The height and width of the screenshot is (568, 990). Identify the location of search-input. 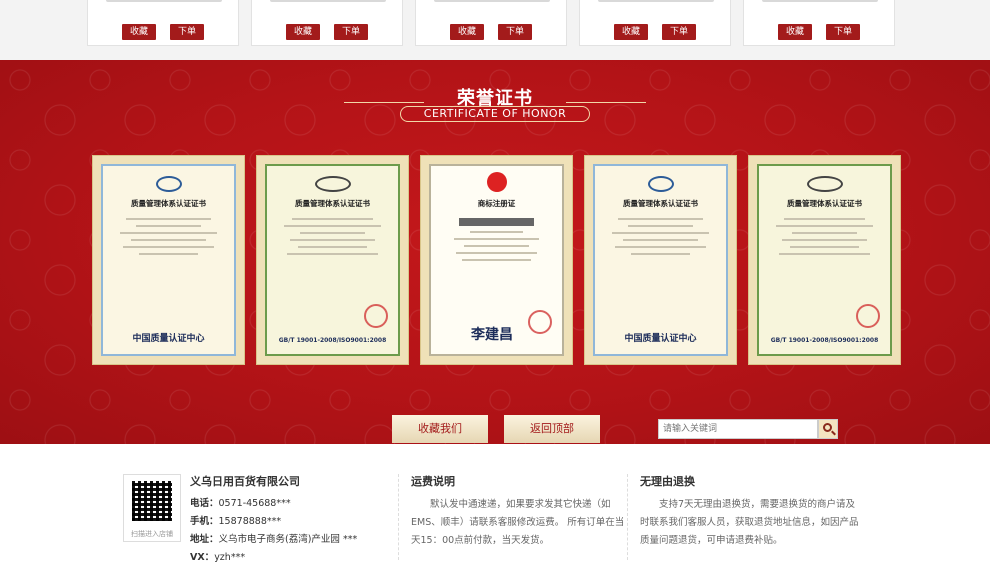
(738, 429).